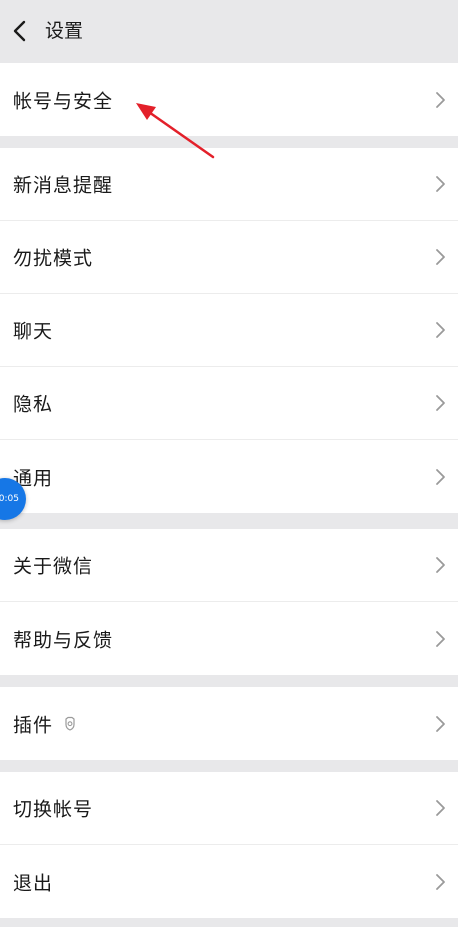 The image size is (458, 927). Describe the element at coordinates (53, 566) in the screenshot. I see `setting-item-label: 关于微信` at that location.